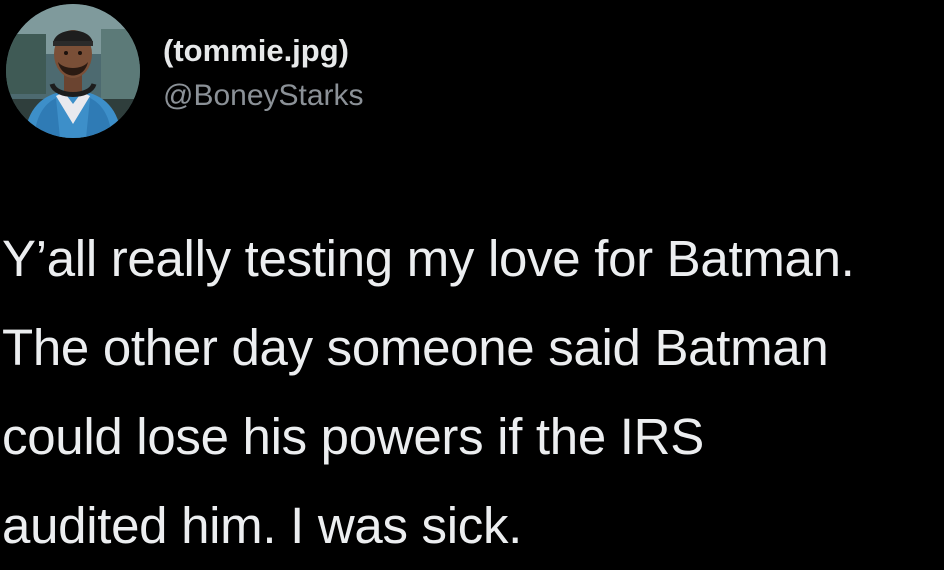  I want to click on tweet-body-line: Y’all really testing my love for Batman., so click(428, 258).